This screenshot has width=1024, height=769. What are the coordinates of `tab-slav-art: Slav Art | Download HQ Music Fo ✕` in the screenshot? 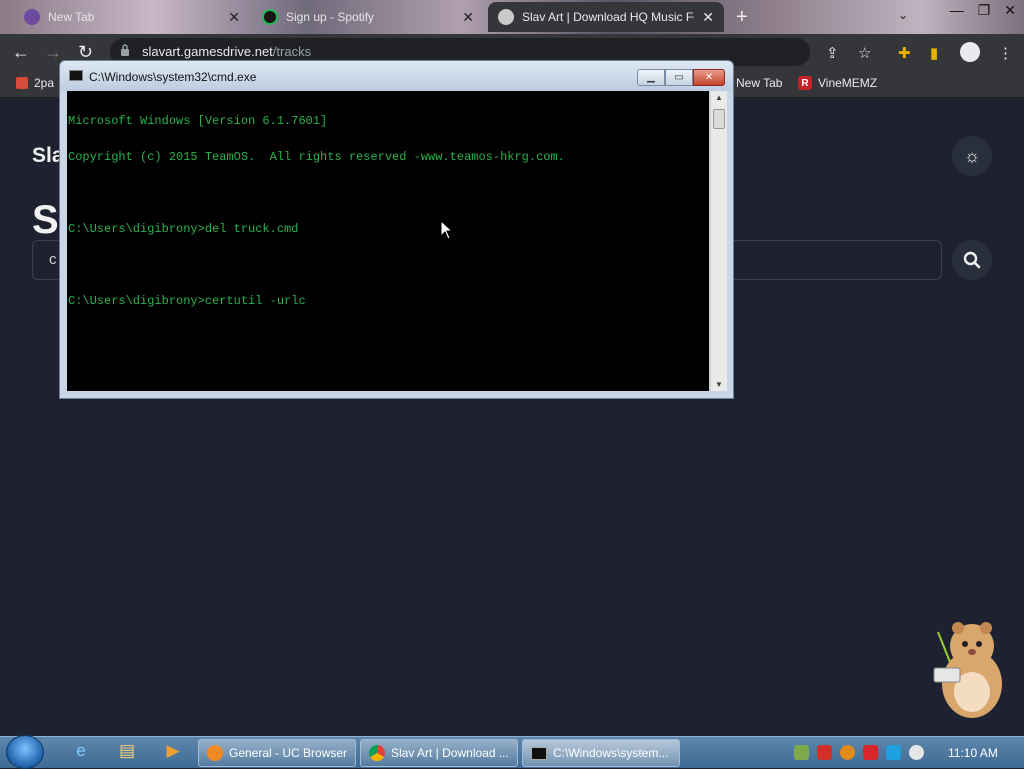 It's located at (606, 17).